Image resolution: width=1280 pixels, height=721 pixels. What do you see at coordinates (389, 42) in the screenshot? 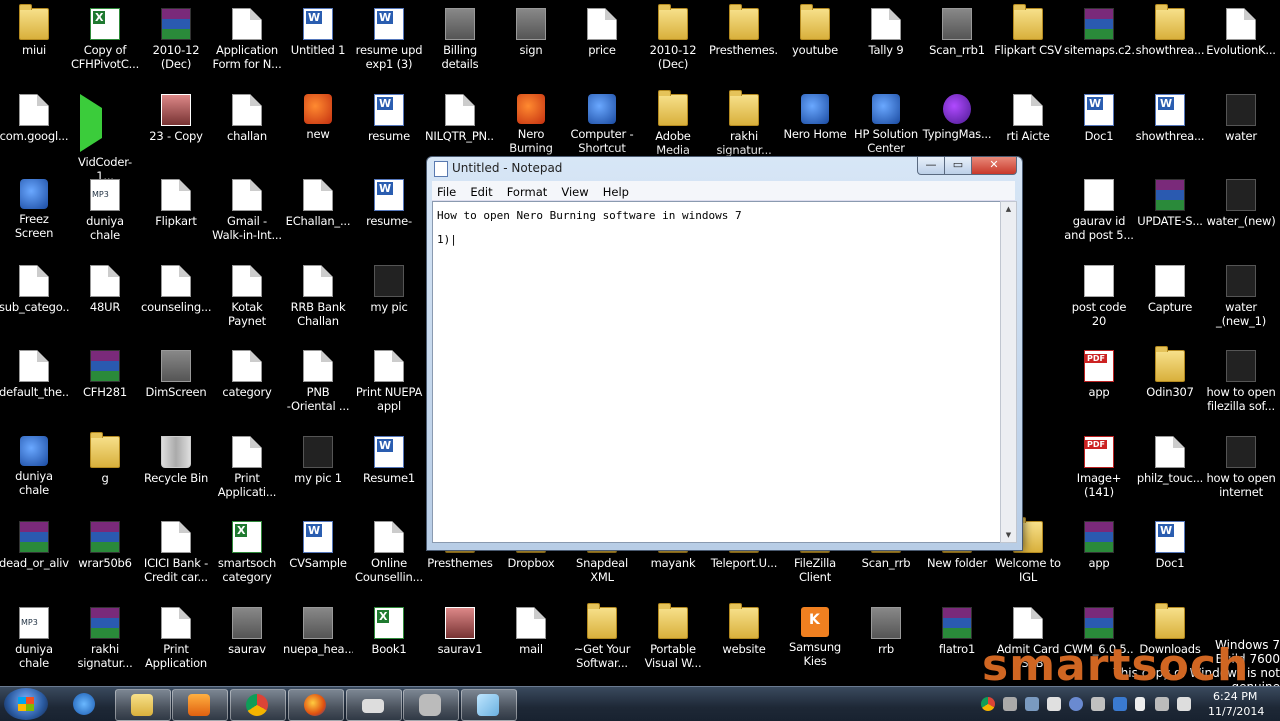
I see `desktop-icon: resume upd exp1 (3)` at bounding box center [389, 42].